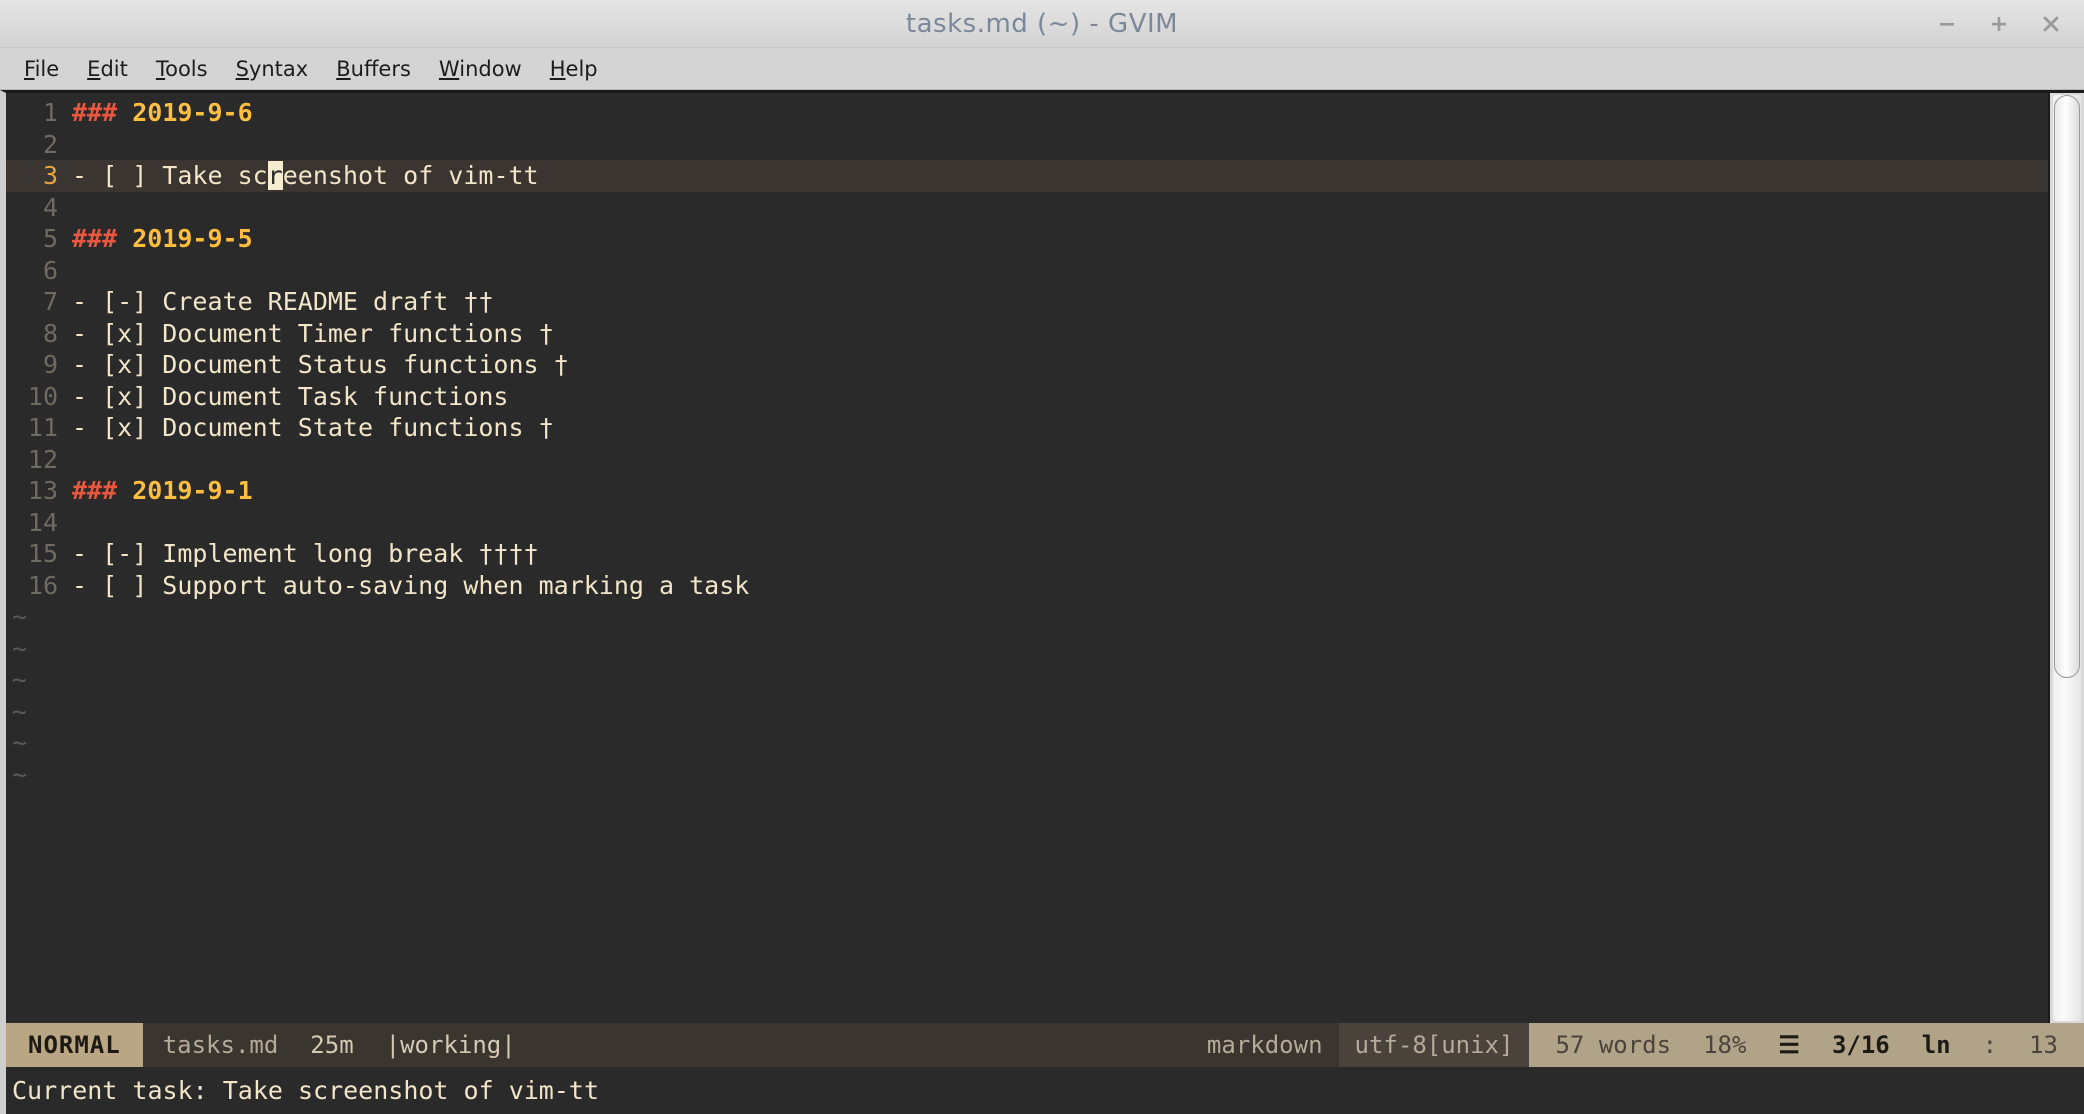 The image size is (2084, 1114). Describe the element at coordinates (313, 427) in the screenshot. I see `line-text: - [x] Document State functions †` at that location.